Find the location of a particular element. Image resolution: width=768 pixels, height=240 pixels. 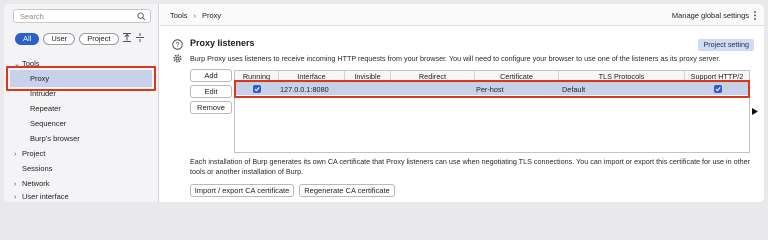

tree-item-label: Network is located at coordinates (36, 183).